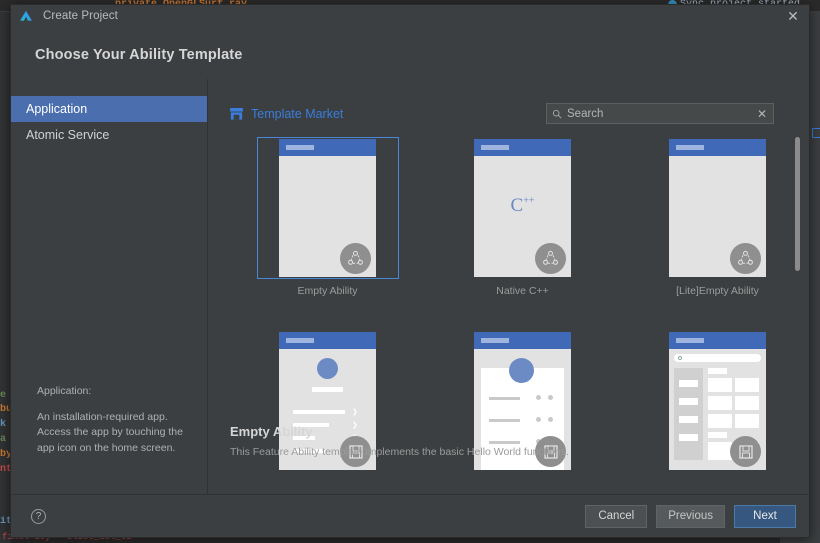  What do you see at coordinates (139, 55) in the screenshot?
I see `page-title: Choose Your Ability Template` at bounding box center [139, 55].